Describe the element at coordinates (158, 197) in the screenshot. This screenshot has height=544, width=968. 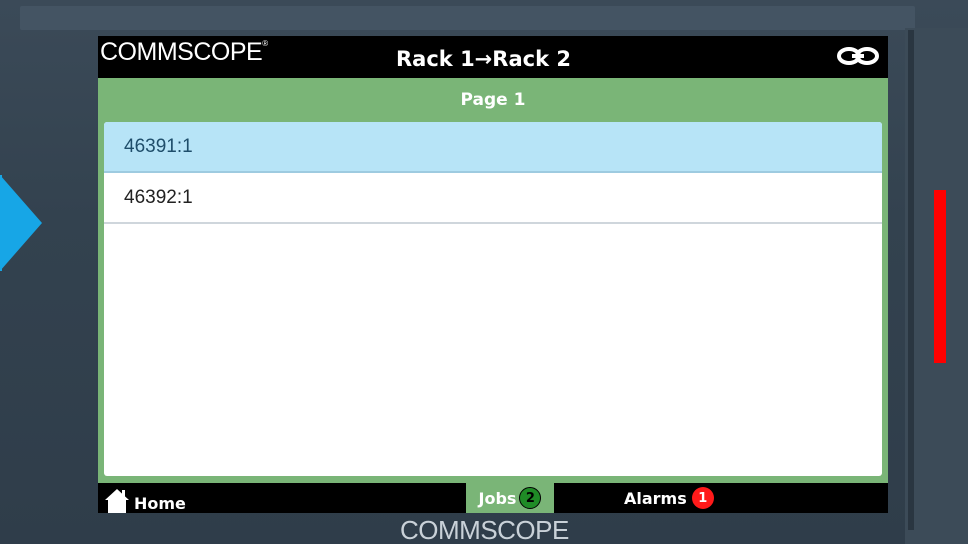
I see `list-item-label: 46392:1` at that location.